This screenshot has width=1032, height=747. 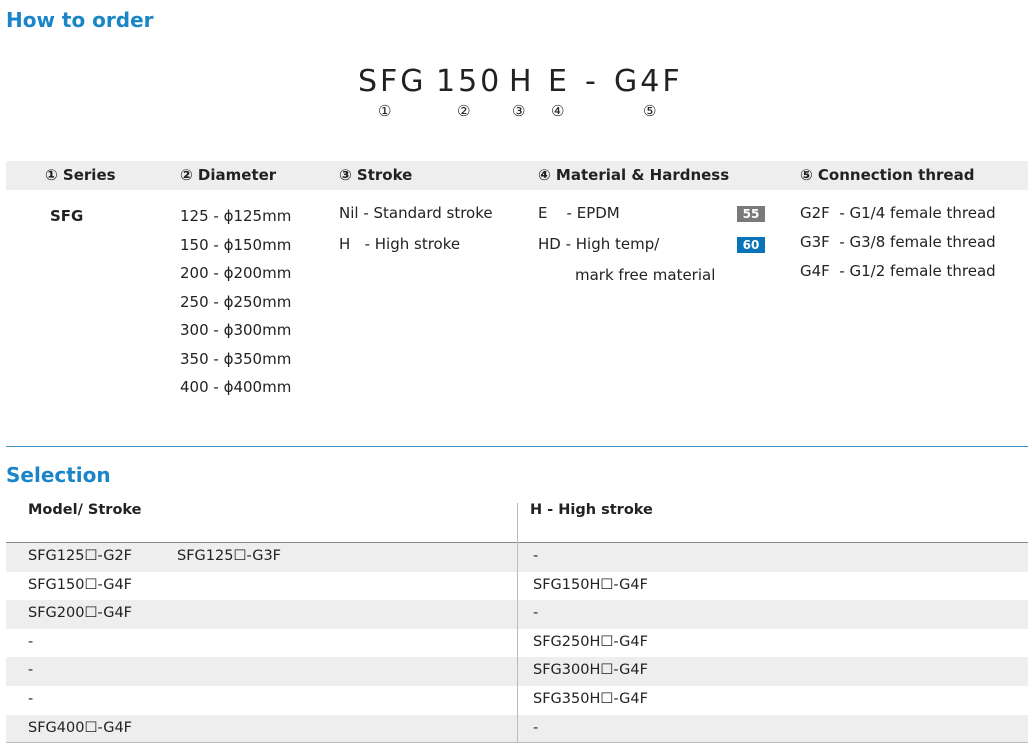 What do you see at coordinates (416, 213) in the screenshot?
I see `stroke-item: Nil - Standard stroke` at bounding box center [416, 213].